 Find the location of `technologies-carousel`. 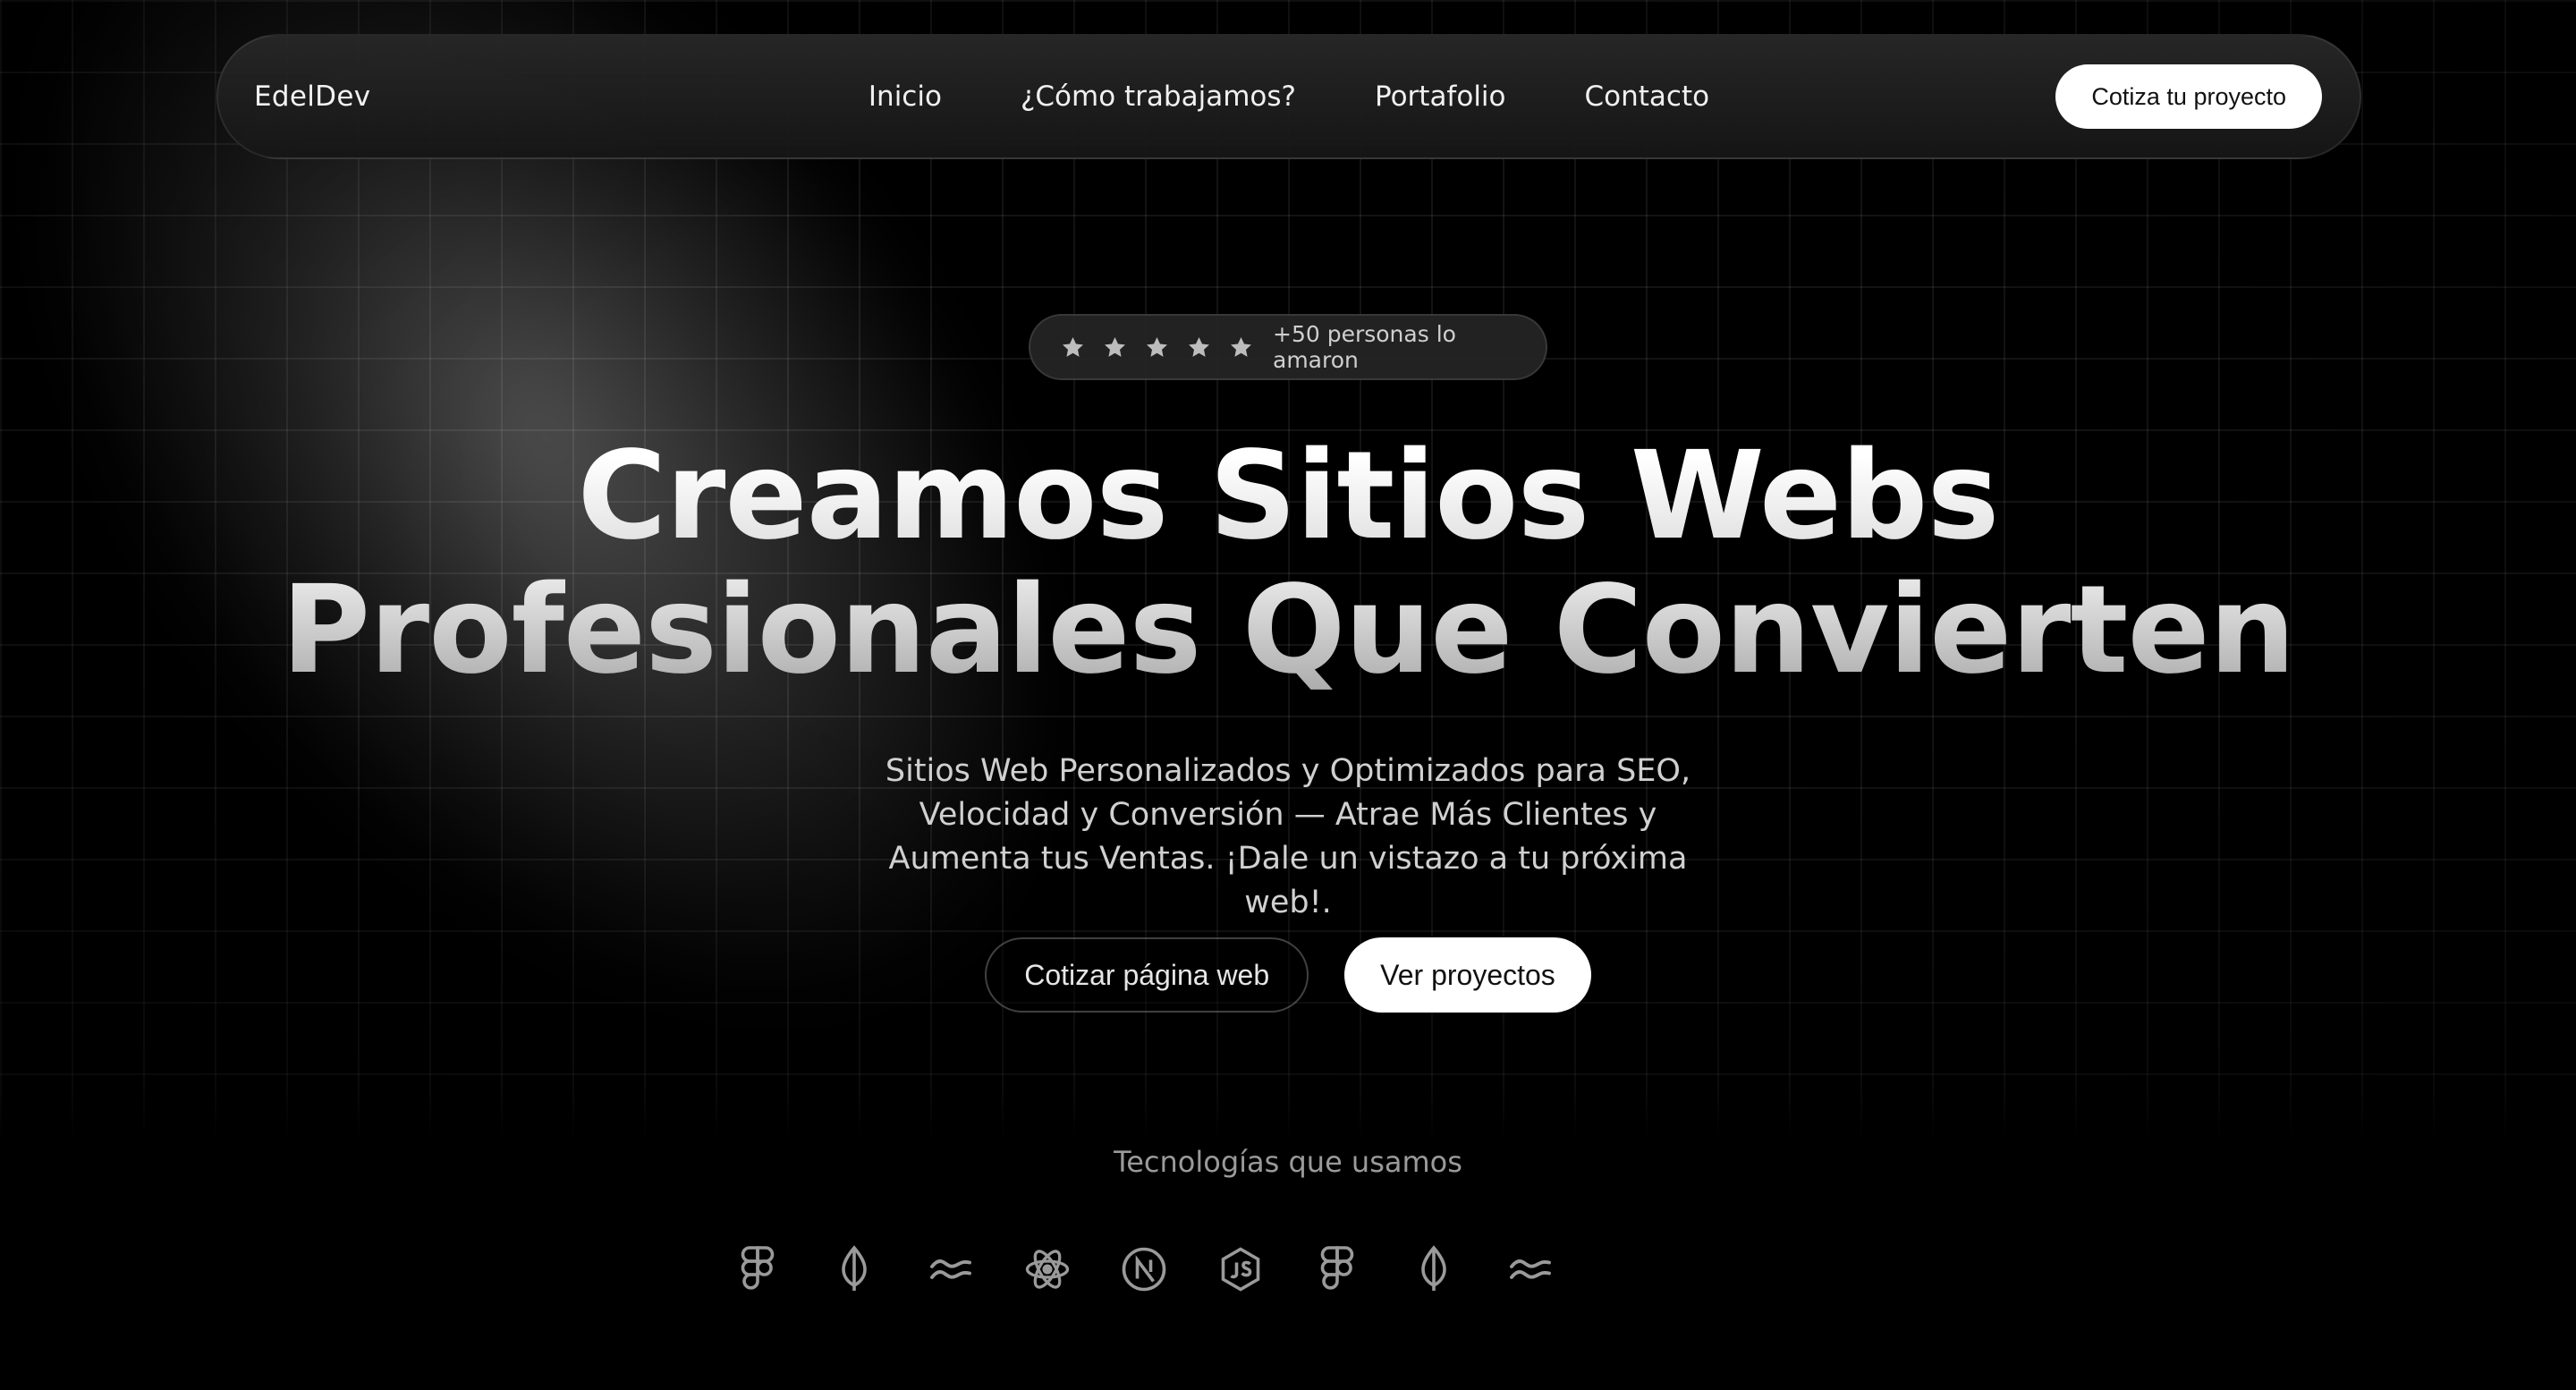

technologies-carousel is located at coordinates (1144, 1269).